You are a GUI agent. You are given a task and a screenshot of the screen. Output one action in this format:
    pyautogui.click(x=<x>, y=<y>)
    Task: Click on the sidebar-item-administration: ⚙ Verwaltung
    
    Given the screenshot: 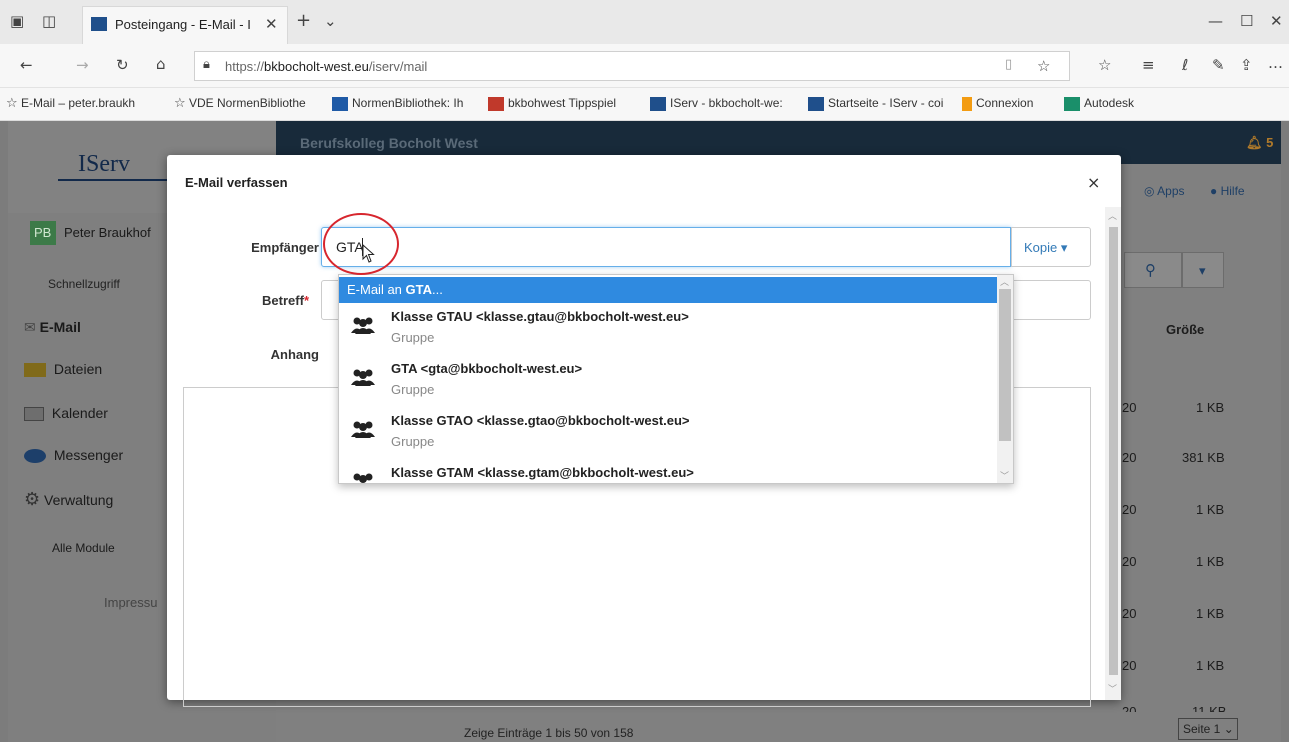 What is the action you would take?
    pyautogui.click(x=68, y=499)
    